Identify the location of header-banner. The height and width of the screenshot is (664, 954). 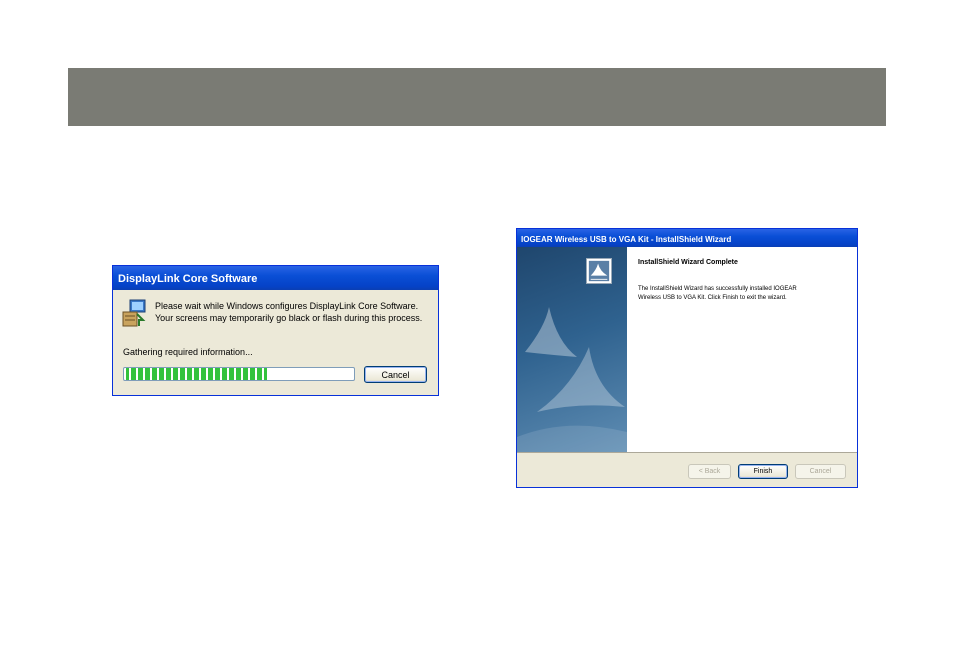
(477, 97).